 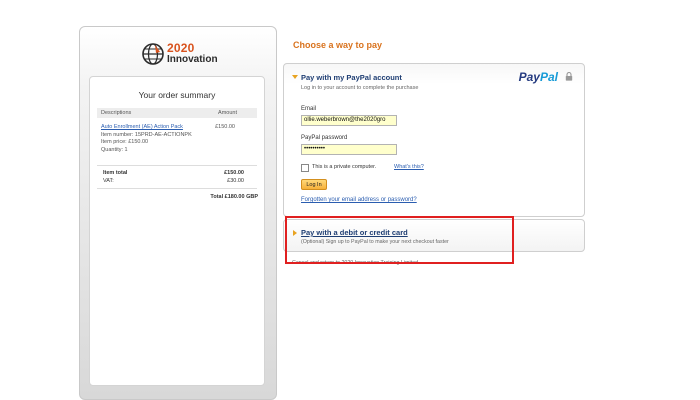 I want to click on paypal-logo: PayPal, so click(x=538, y=77).